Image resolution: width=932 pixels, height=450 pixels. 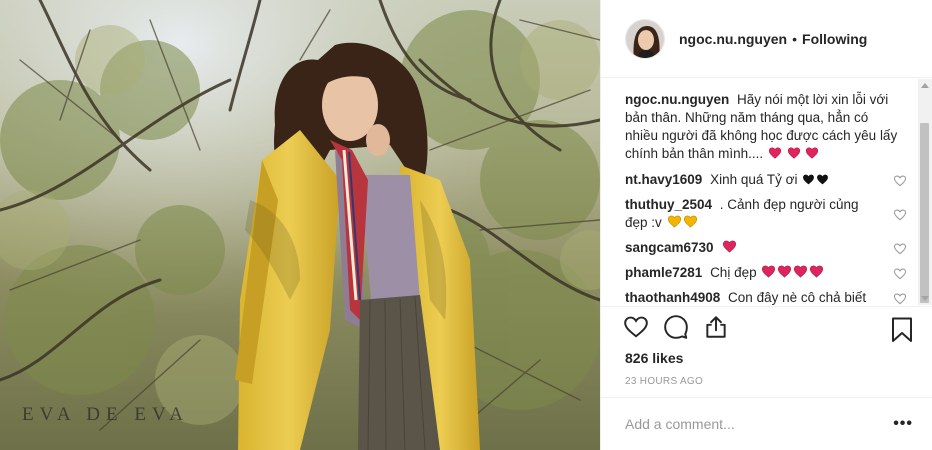 I want to click on share-icon, so click(x=716, y=327).